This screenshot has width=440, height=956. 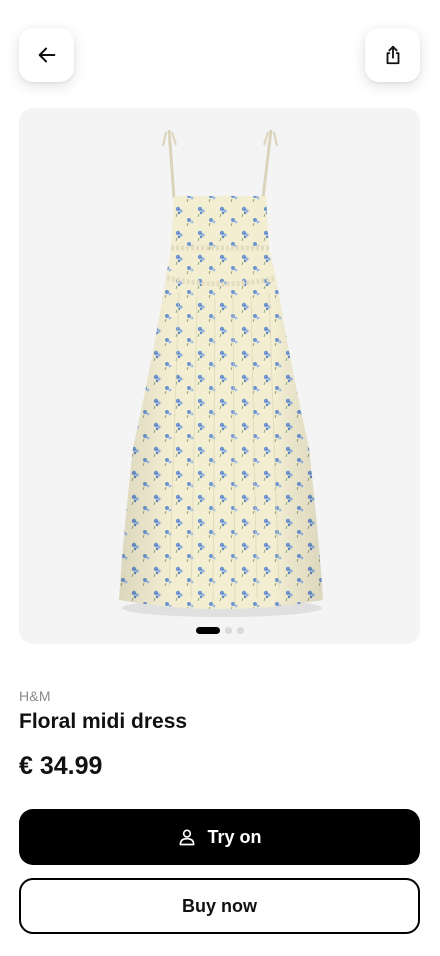 I want to click on buy-now-button: Buy now, so click(x=219, y=906).